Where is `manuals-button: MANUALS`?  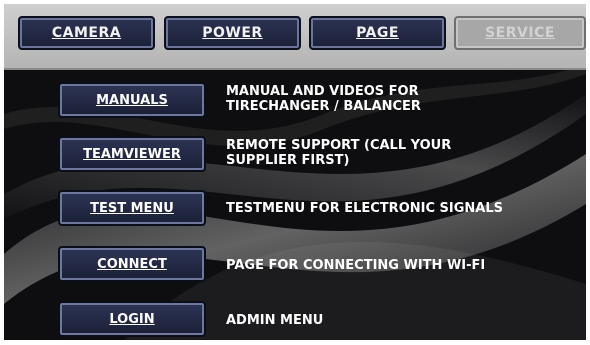
manuals-button: MANUALS is located at coordinates (132, 100).